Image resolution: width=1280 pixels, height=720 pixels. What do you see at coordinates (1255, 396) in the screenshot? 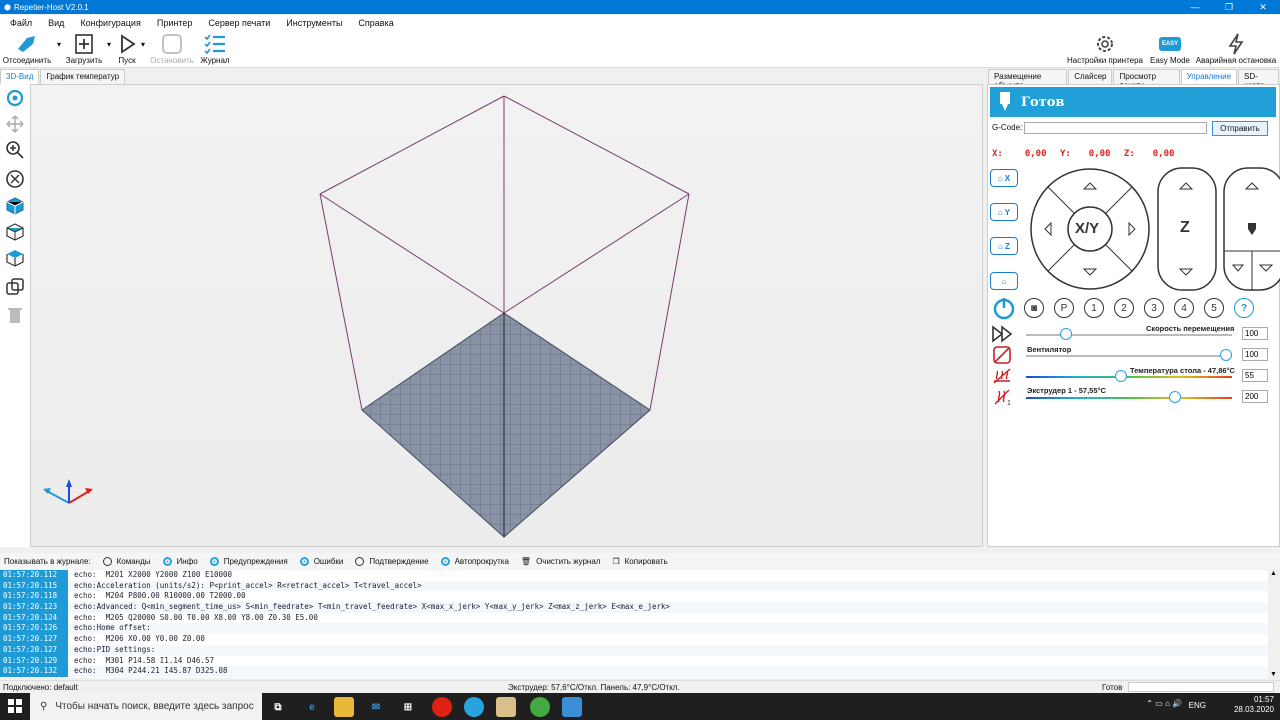
I see `extruder-input` at bounding box center [1255, 396].